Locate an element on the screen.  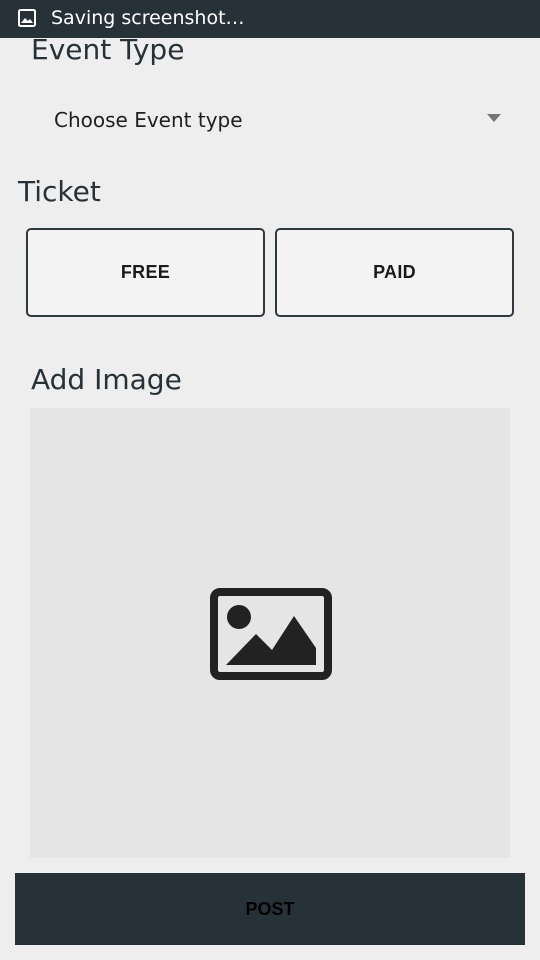
free-ticket-label: FREE is located at coordinates (145, 272).